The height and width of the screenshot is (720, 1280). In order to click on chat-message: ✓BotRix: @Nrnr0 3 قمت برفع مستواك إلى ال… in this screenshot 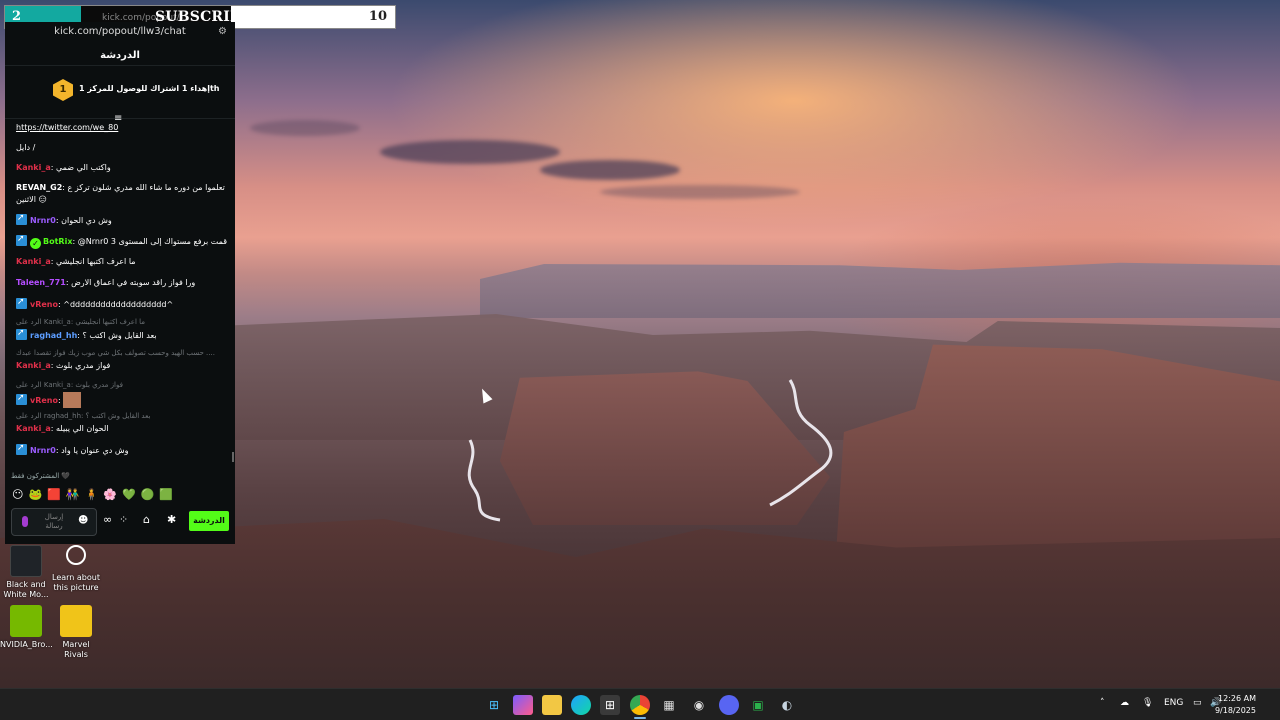, I will do `click(122, 241)`.